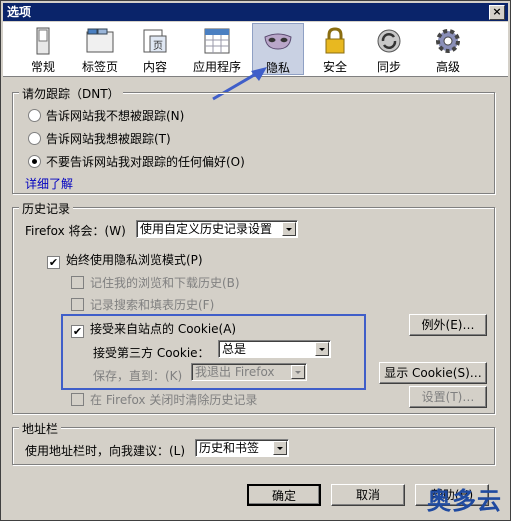  What do you see at coordinates (158, 46) in the screenshot?
I see `svg-text: 页` at bounding box center [158, 46].